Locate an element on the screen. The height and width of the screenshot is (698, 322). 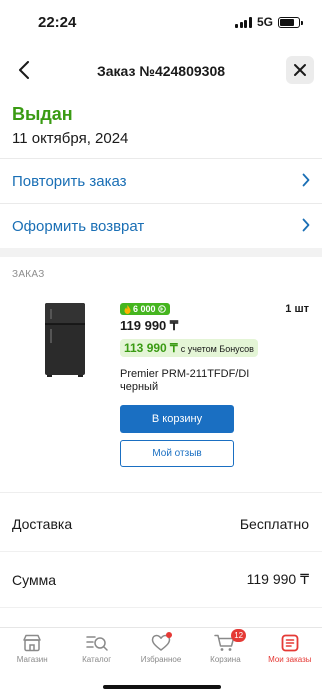
section-title: ЗАКАЗ is located at coordinates (28, 274).